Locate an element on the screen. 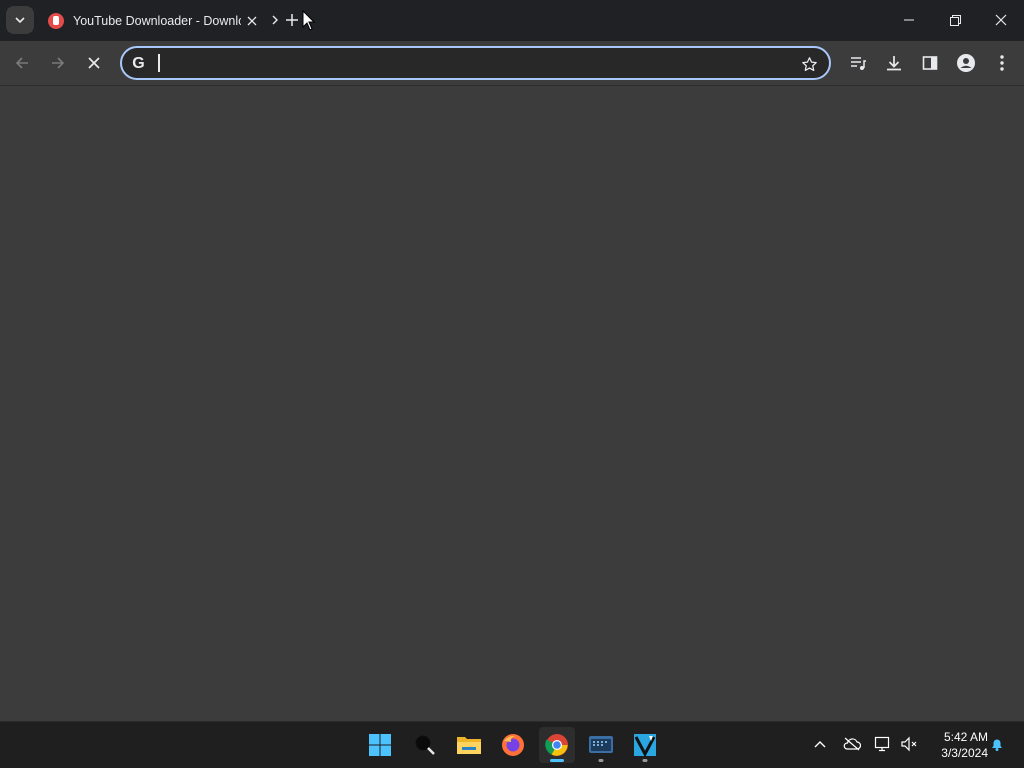 Image resolution: width=1024 pixels, height=768 pixels. onedrive-tray-button is located at coordinates (852, 744).